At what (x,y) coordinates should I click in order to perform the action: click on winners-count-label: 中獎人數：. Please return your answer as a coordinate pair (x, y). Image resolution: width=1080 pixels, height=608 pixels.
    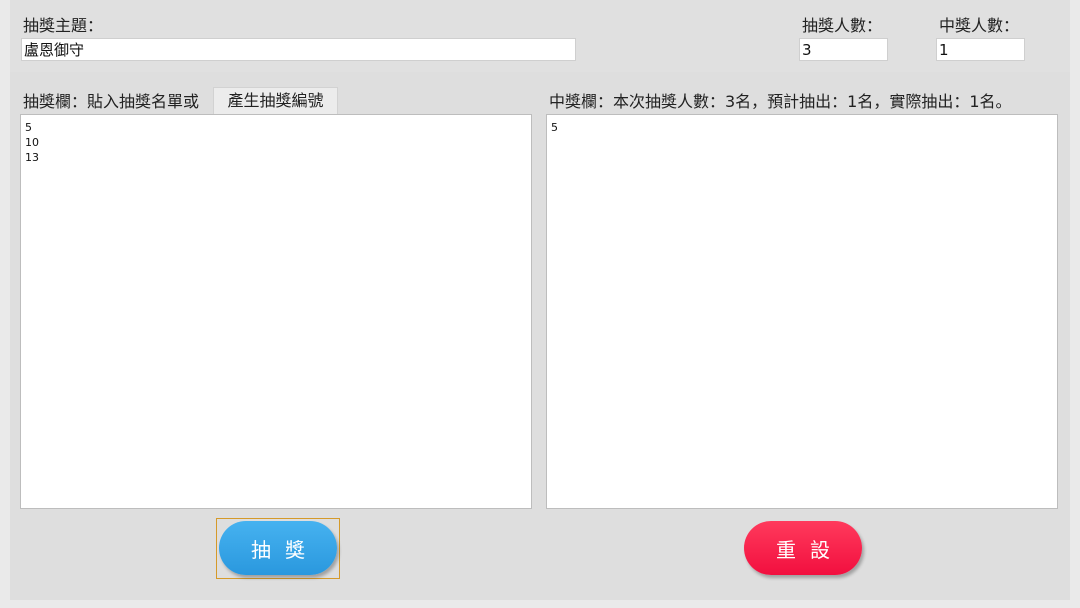
    Looking at the image, I should click on (979, 25).